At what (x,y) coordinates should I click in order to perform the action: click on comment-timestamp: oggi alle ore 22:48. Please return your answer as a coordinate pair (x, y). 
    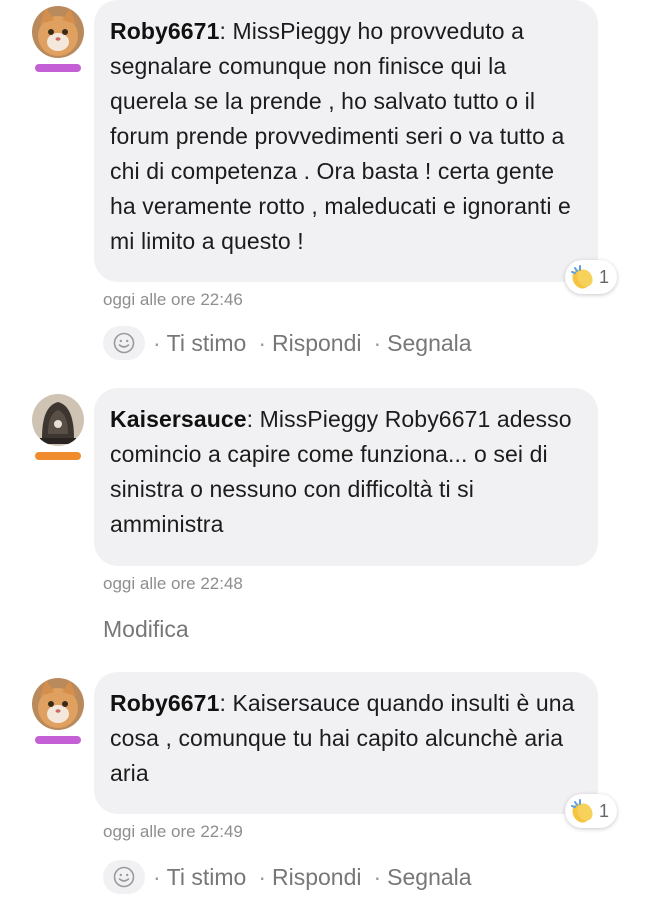
    Looking at the image, I should click on (173, 583).